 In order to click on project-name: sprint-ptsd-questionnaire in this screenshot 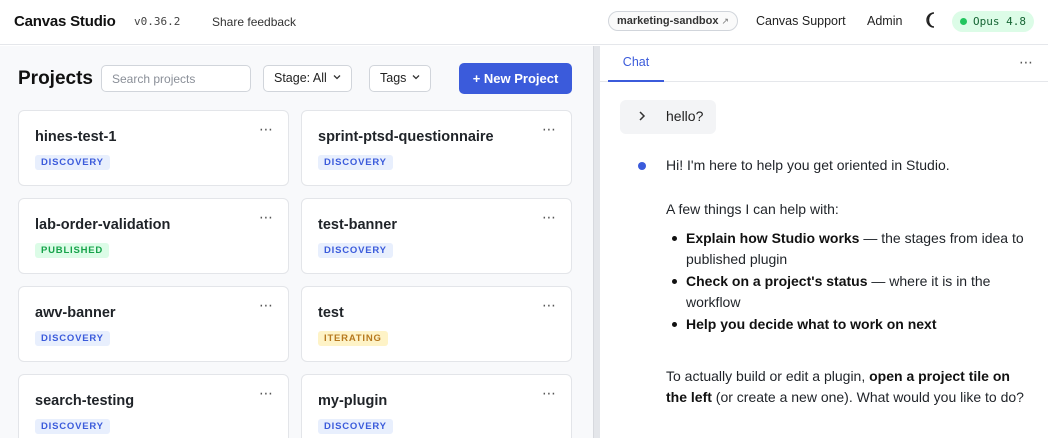, I will do `click(406, 137)`.